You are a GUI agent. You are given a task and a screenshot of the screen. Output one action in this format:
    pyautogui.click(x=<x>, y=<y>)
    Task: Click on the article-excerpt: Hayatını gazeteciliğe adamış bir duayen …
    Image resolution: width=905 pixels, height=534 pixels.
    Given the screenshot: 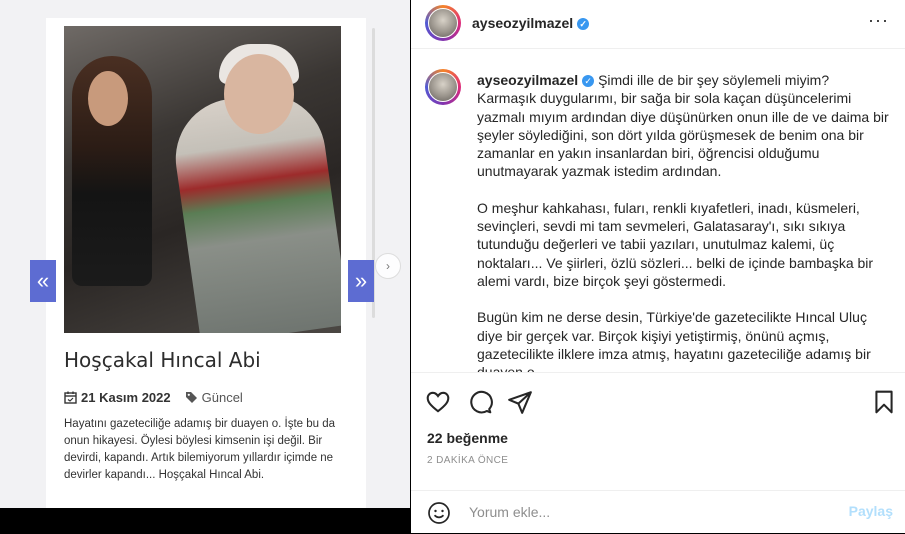 What is the action you would take?
    pyautogui.click(x=200, y=449)
    